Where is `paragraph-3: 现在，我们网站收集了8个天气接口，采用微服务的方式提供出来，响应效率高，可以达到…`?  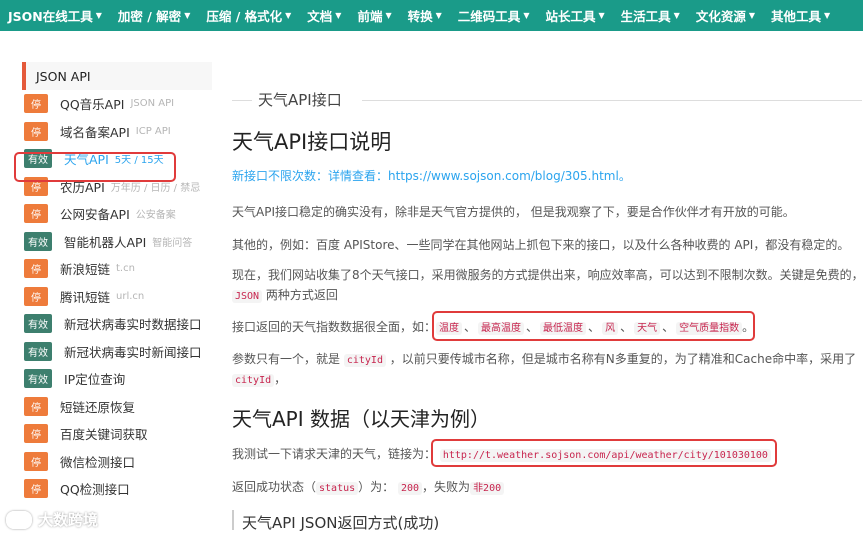
paragraph-3: 现在，我们网站收集了8个天气接口，采用微服务的方式提供出来，响应效率高，可以达到… is located at coordinates (547, 274).